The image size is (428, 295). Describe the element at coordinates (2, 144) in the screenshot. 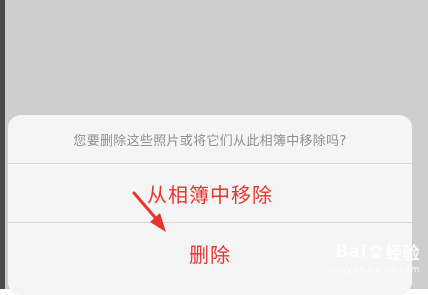

I see `left-edge-strip` at that location.